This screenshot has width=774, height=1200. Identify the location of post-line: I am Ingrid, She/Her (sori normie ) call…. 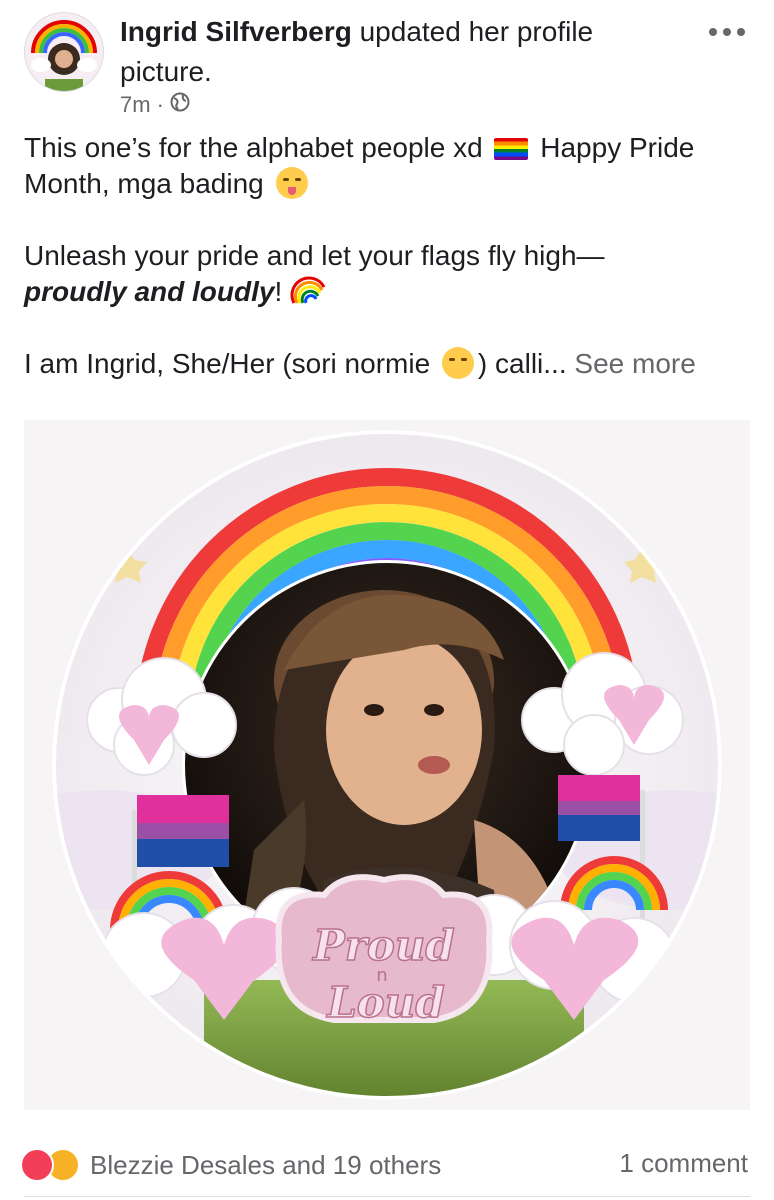
(389, 364).